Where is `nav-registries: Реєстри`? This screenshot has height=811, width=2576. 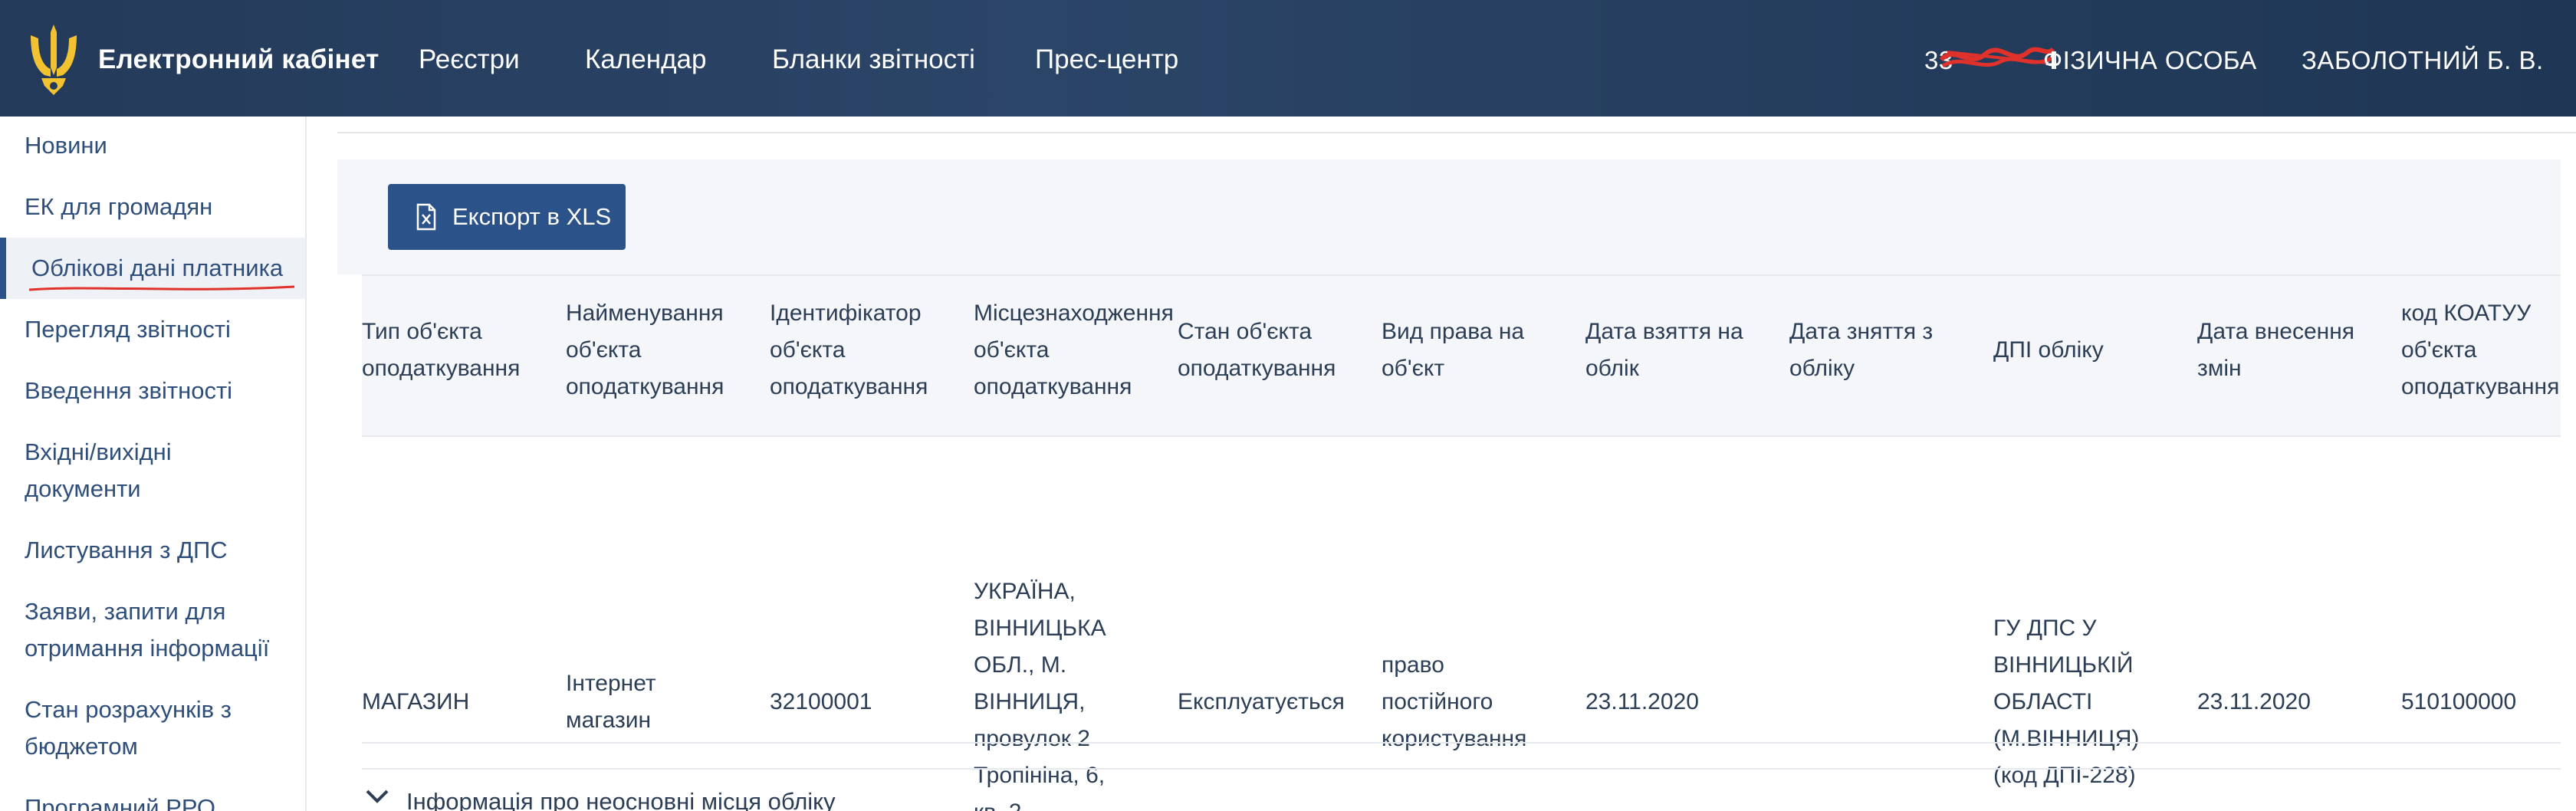 nav-registries: Реєстри is located at coordinates (470, 59).